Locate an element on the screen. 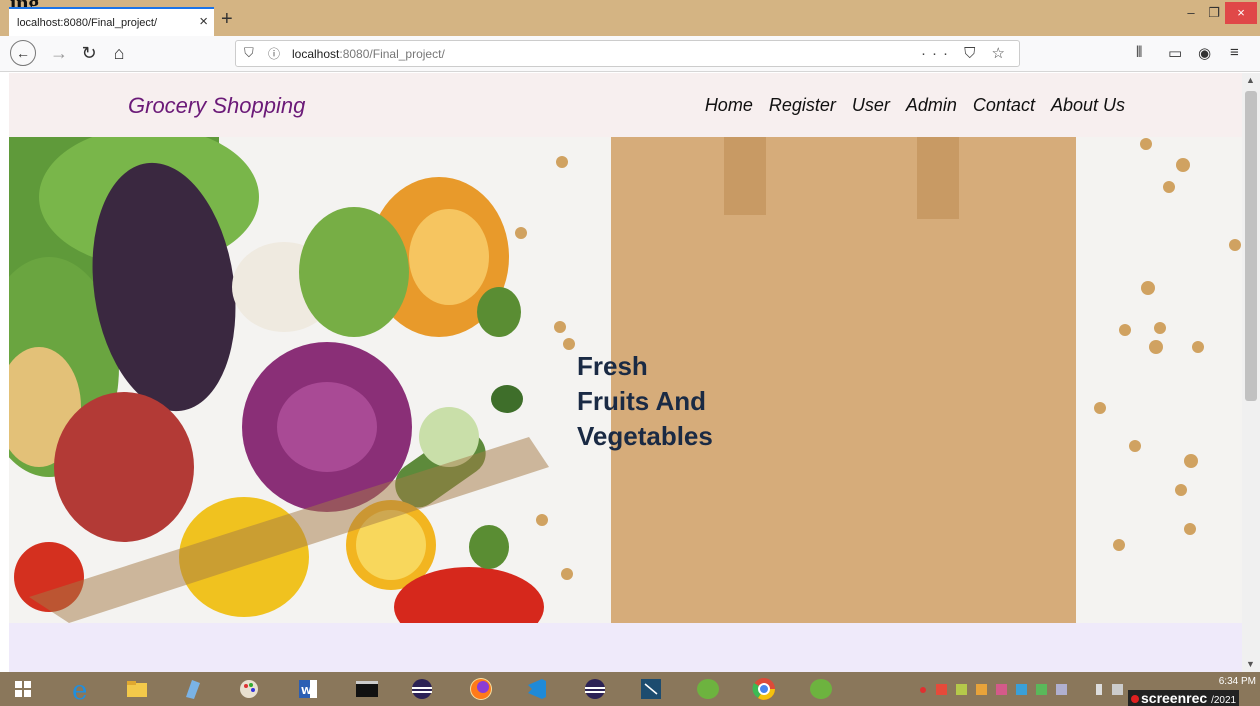 This screenshot has height=706, width=1260. svg-text: e is located at coordinates (79, 689).